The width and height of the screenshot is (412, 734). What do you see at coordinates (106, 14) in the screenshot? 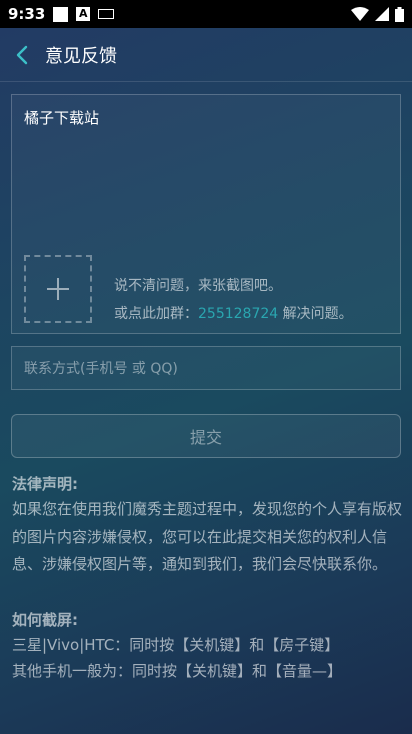
I see `keyboard-icon` at bounding box center [106, 14].